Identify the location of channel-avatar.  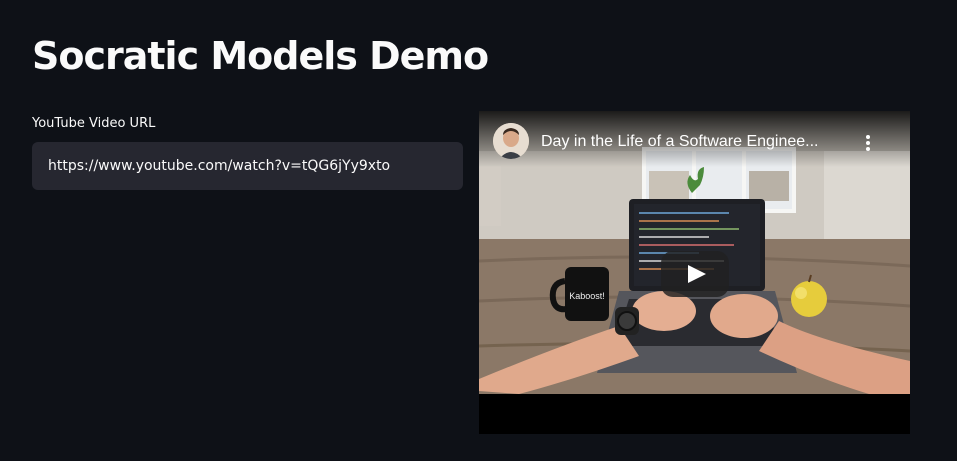
(511, 141).